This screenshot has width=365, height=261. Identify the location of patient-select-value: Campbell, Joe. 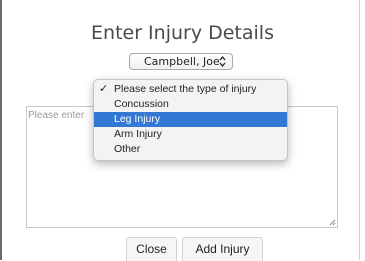
(182, 61).